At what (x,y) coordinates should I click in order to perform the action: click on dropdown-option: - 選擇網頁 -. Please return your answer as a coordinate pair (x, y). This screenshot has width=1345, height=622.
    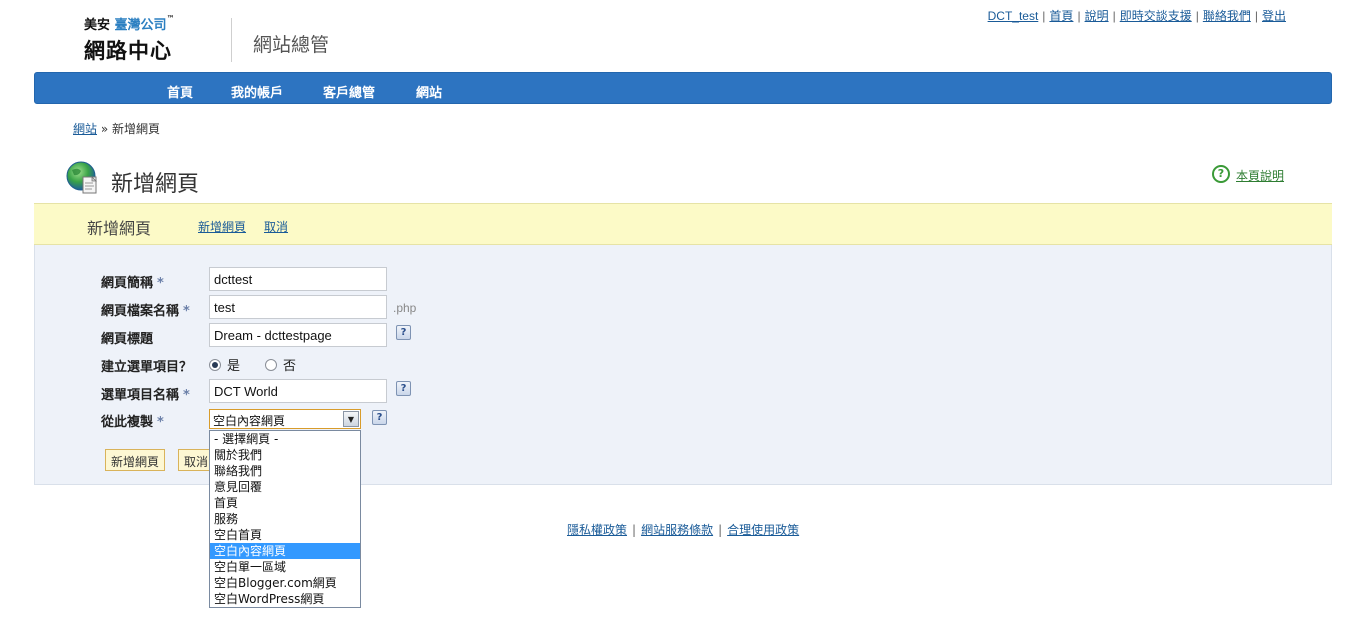
    Looking at the image, I should click on (285, 439).